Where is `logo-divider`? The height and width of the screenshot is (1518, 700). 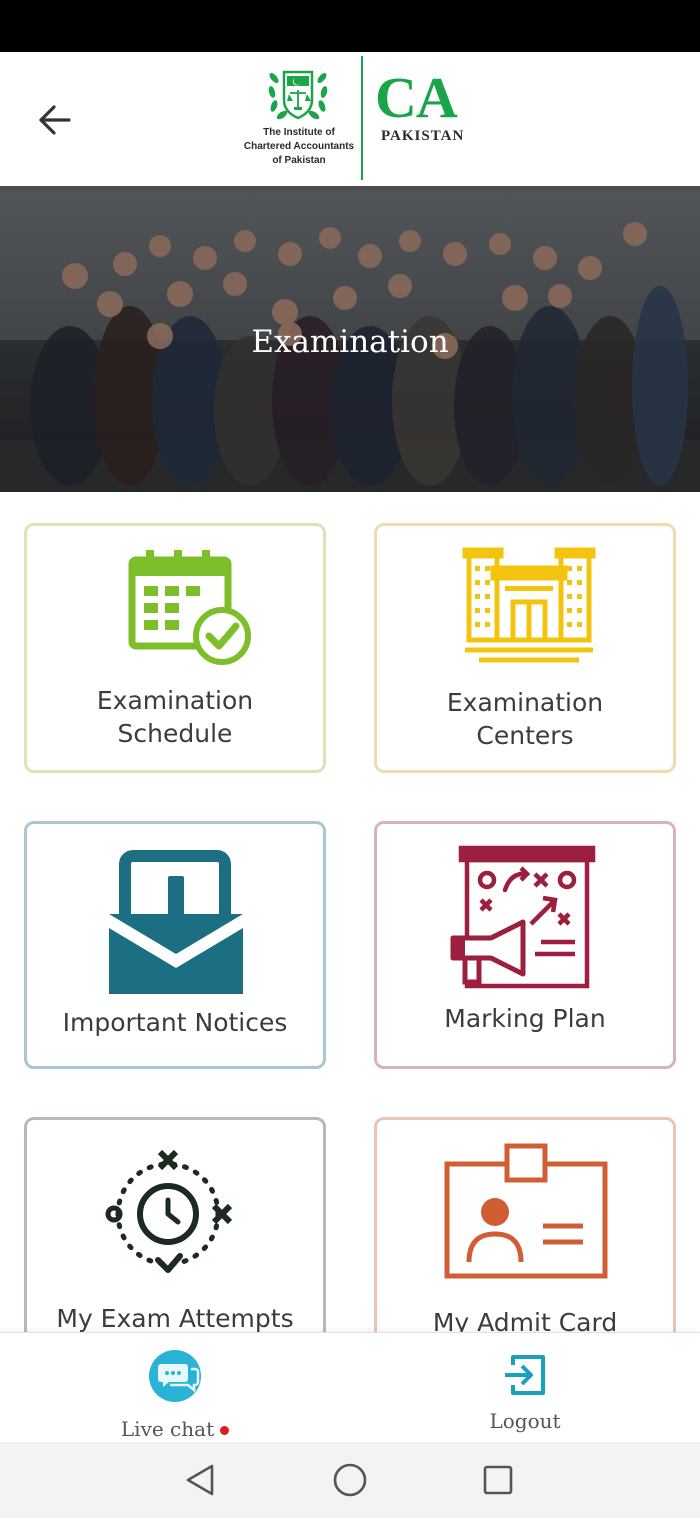
logo-divider is located at coordinates (362, 118).